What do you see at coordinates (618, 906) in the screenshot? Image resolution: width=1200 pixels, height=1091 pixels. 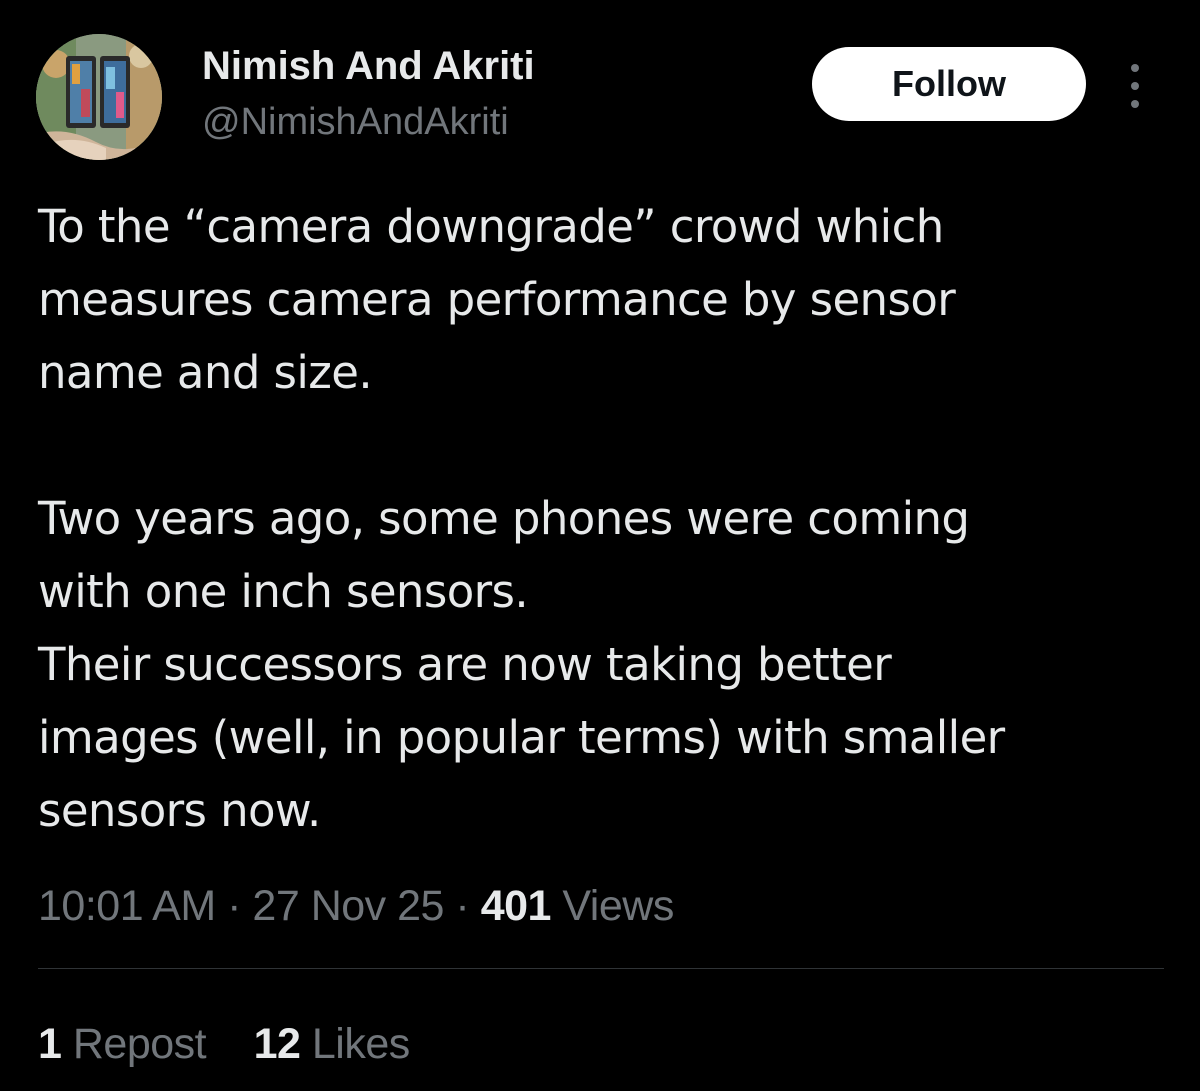 I see `views-label: Views` at bounding box center [618, 906].